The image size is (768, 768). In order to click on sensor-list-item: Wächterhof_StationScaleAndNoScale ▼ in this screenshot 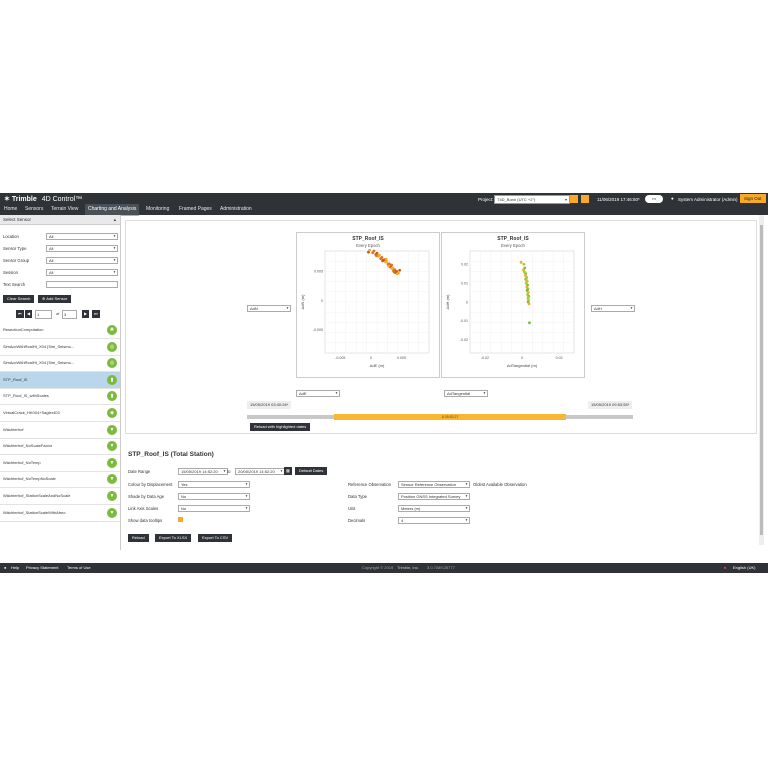, I will do `click(60, 496)`.